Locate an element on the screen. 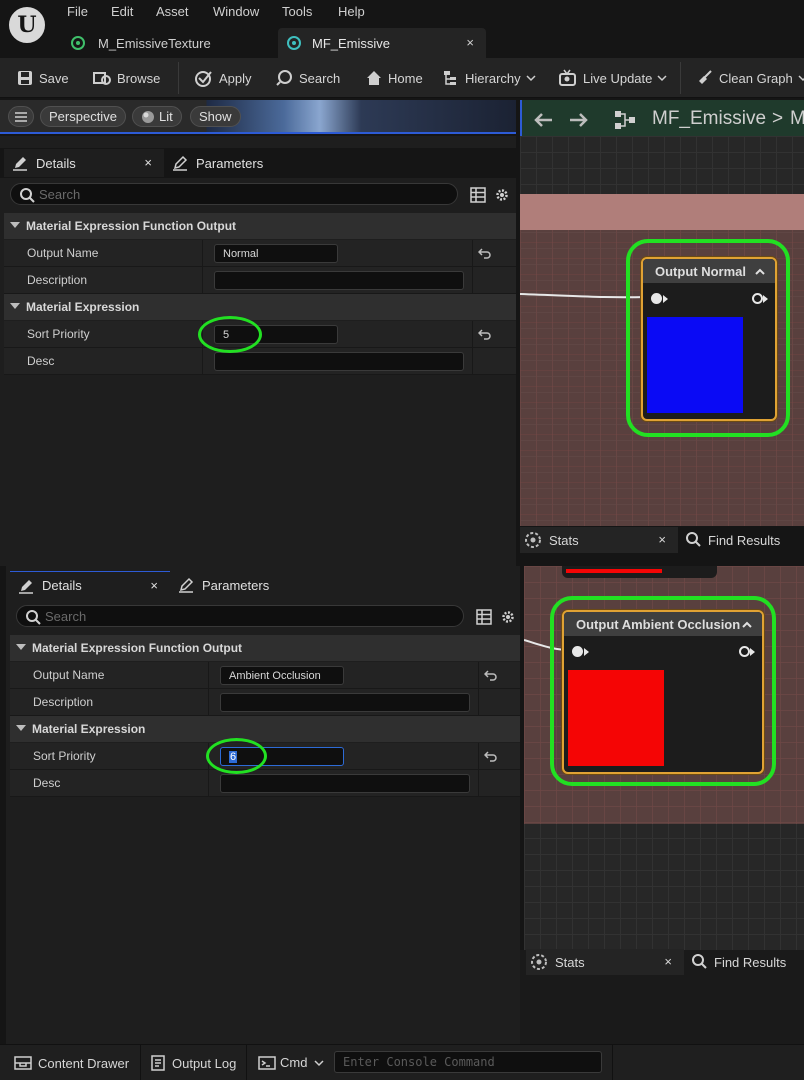 The width and height of the screenshot is (804, 1080). home-icon is located at coordinates (374, 78).